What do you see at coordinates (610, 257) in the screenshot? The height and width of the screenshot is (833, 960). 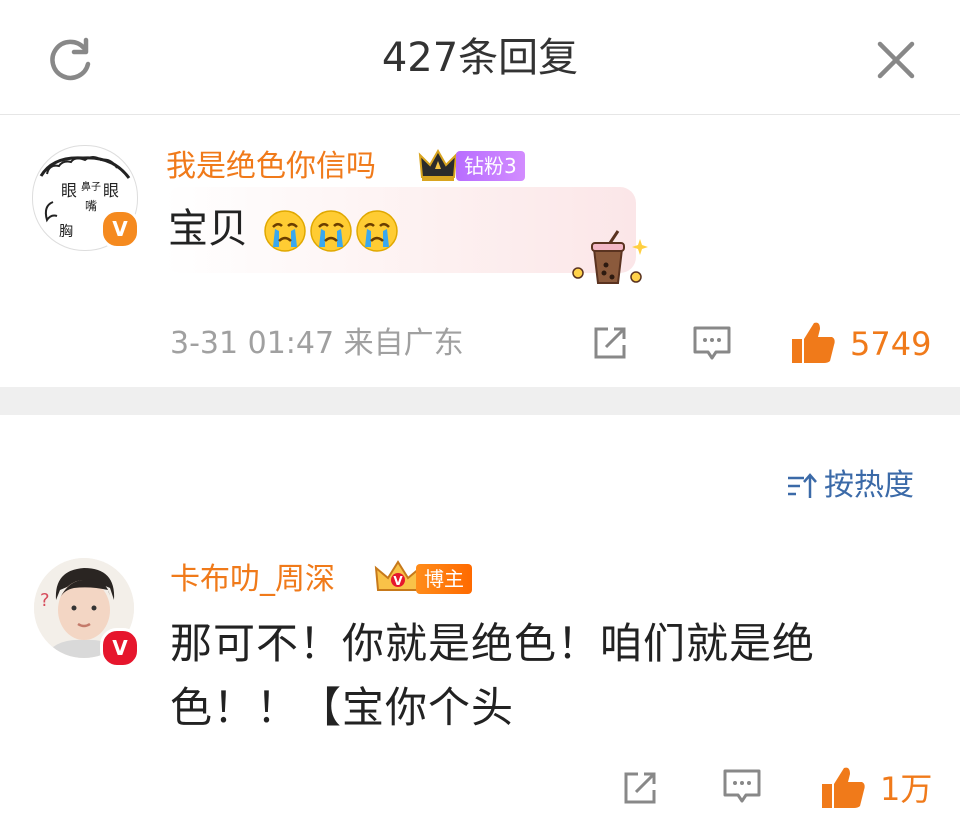 I see `bubble-tea-icon` at bounding box center [610, 257].